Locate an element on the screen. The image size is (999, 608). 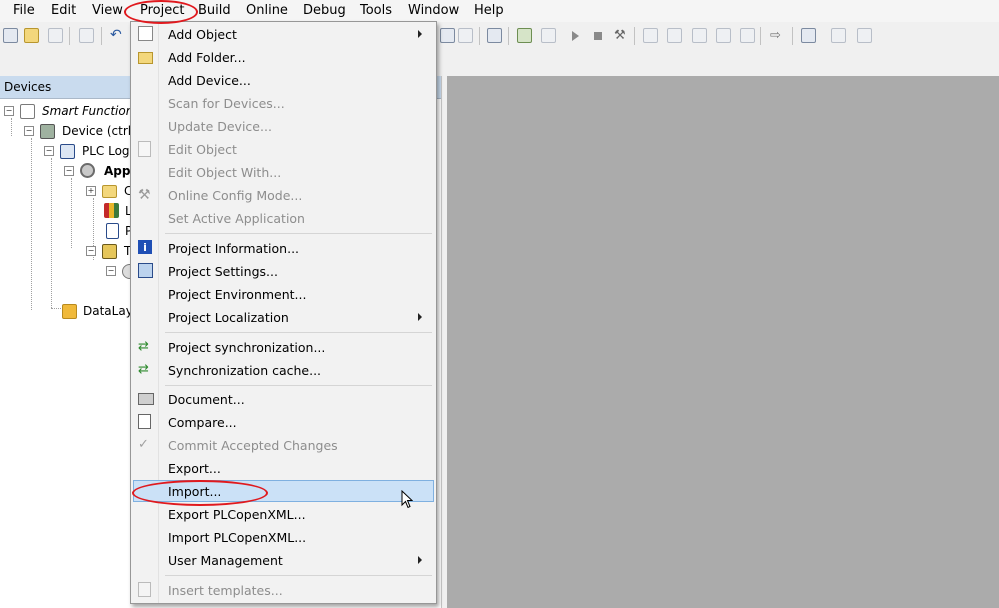
menu-window: Window is located at coordinates (433, 11).